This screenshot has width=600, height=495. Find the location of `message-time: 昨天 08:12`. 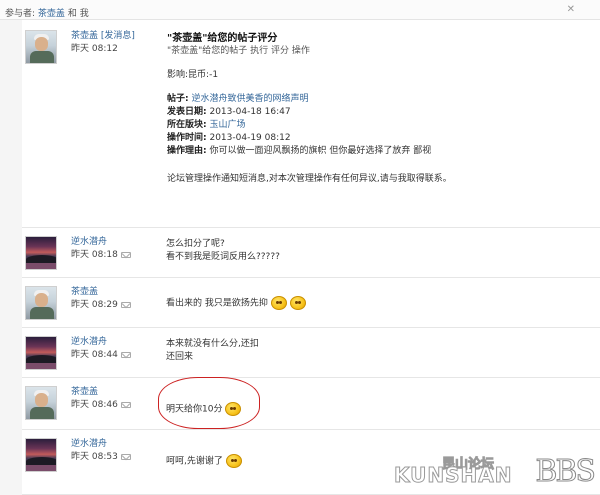

message-time: 昨天 08:12 is located at coordinates (94, 49).